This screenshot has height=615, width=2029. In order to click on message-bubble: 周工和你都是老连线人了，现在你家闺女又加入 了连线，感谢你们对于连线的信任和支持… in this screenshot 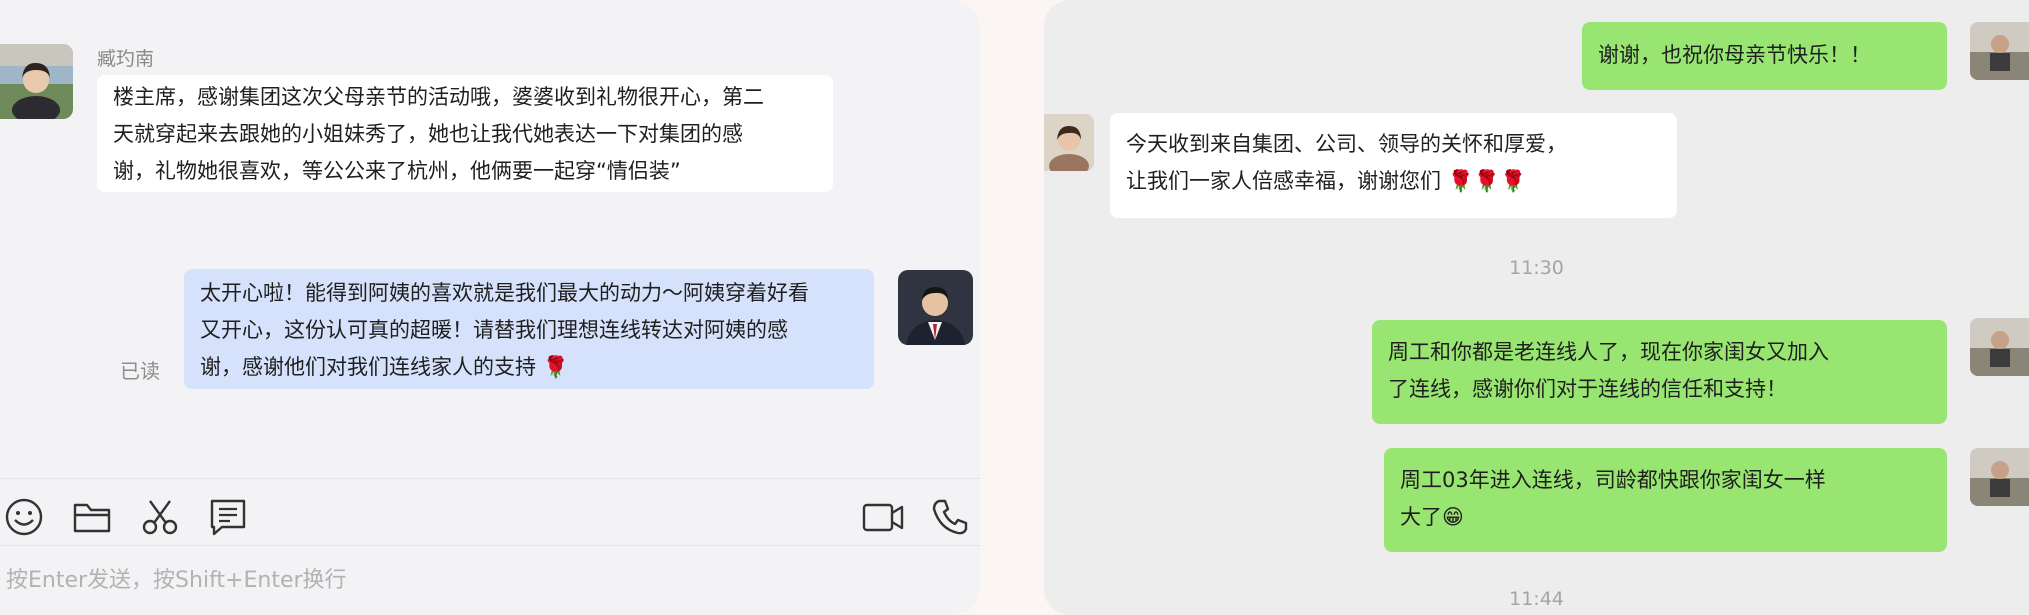, I will do `click(1659, 372)`.